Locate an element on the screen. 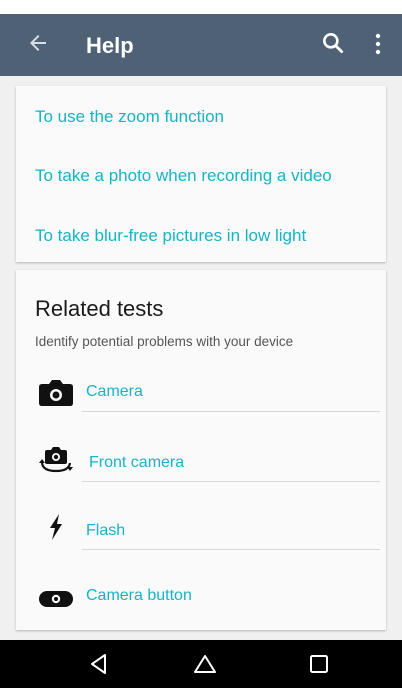 This screenshot has height=688, width=402. status-bar is located at coordinates (201, 7).